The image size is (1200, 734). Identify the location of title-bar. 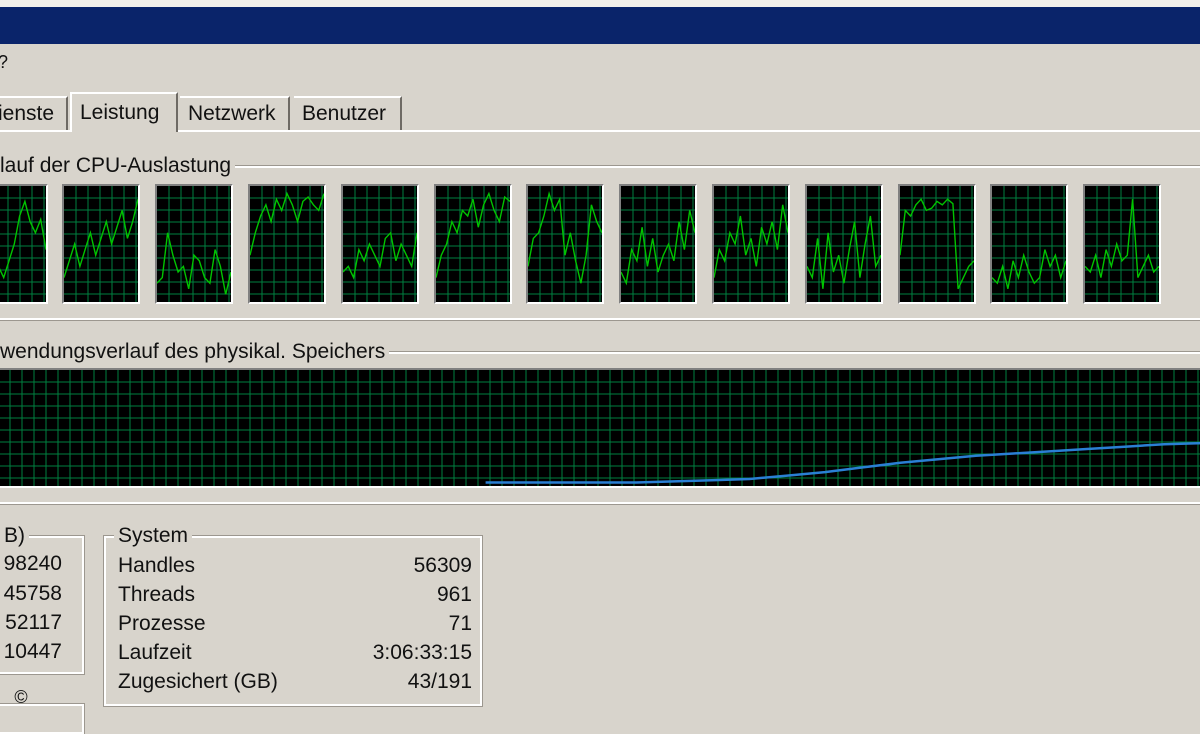
(600, 22).